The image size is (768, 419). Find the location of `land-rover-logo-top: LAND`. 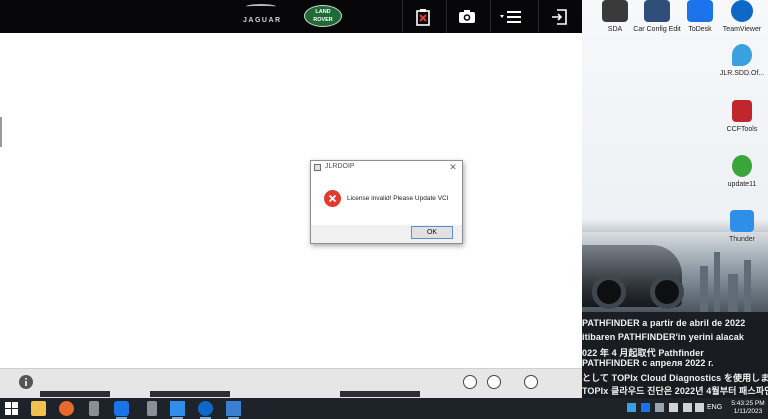

land-rover-logo-top: LAND is located at coordinates (323, 12).